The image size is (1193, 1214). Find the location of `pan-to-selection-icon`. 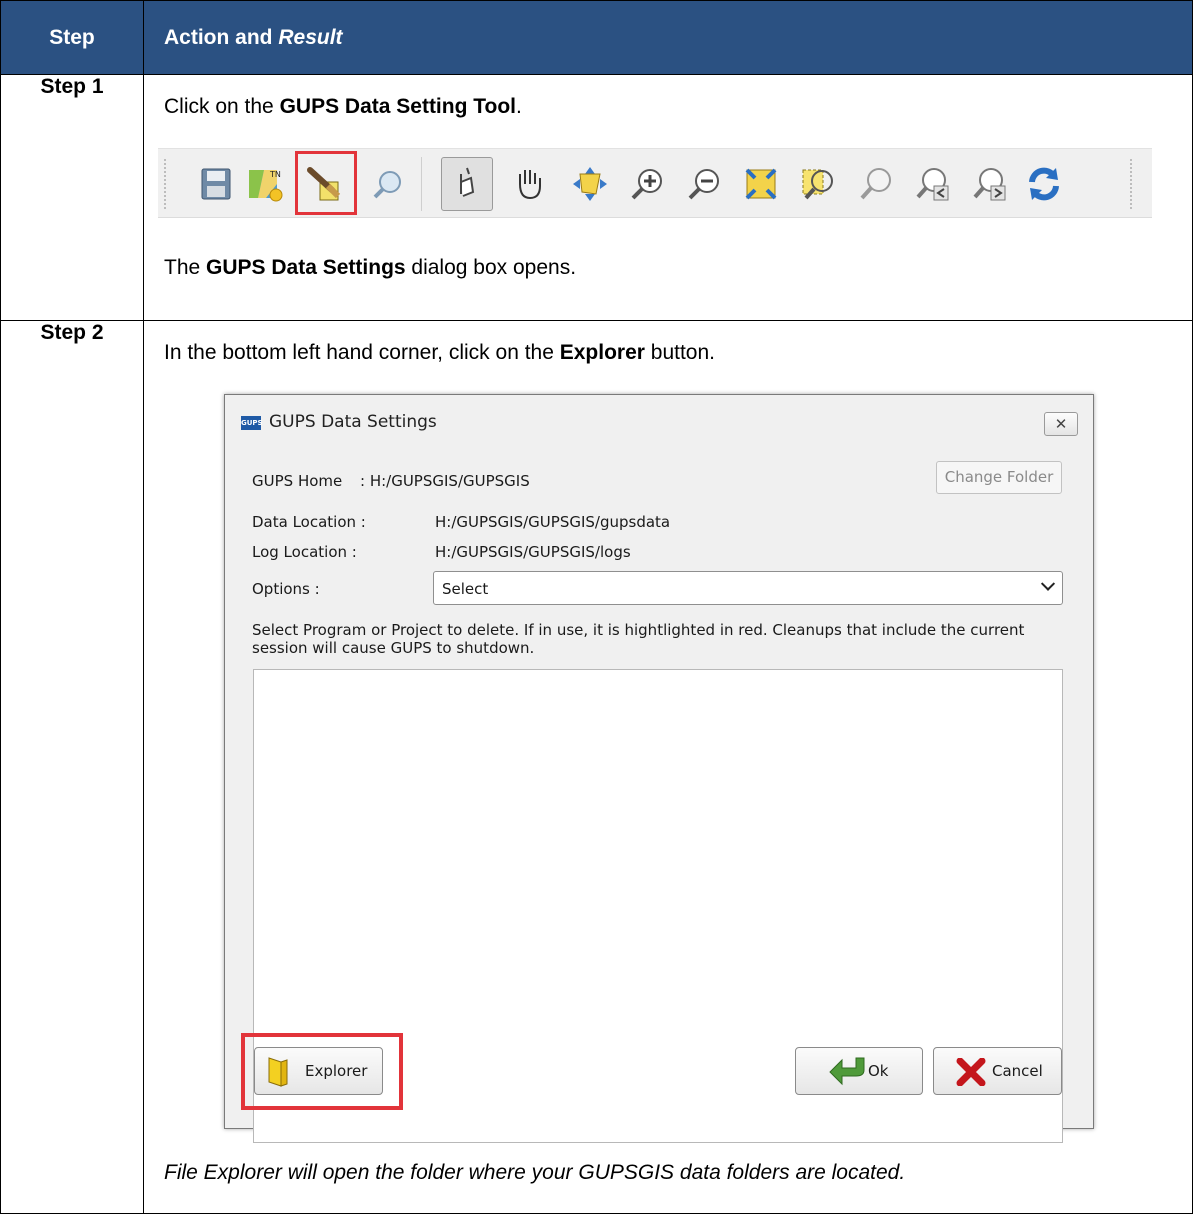

pan-to-selection-icon is located at coordinates (590, 184).